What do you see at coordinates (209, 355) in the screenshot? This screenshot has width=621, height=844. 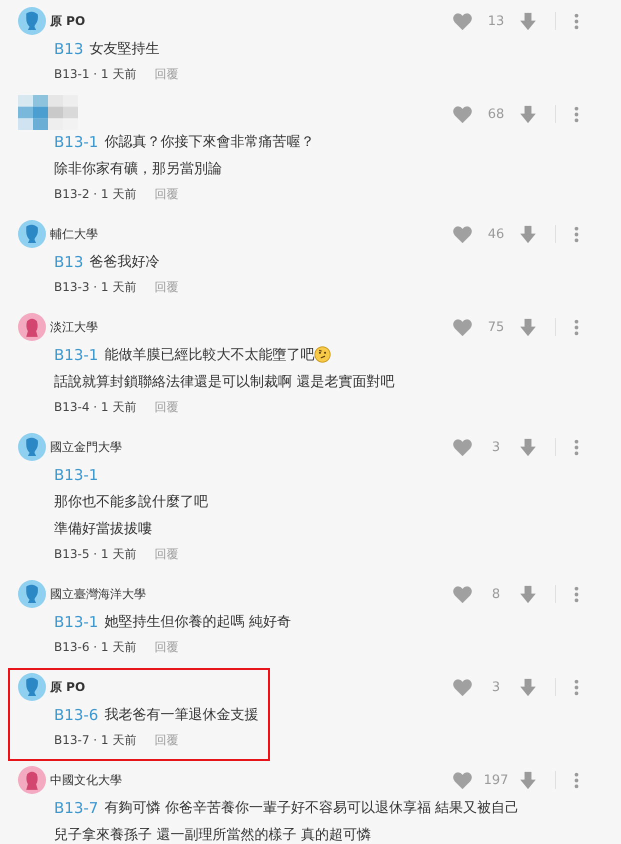 I see `comment-text: 能做羊膜已經比較大不太能墮了吧` at bounding box center [209, 355].